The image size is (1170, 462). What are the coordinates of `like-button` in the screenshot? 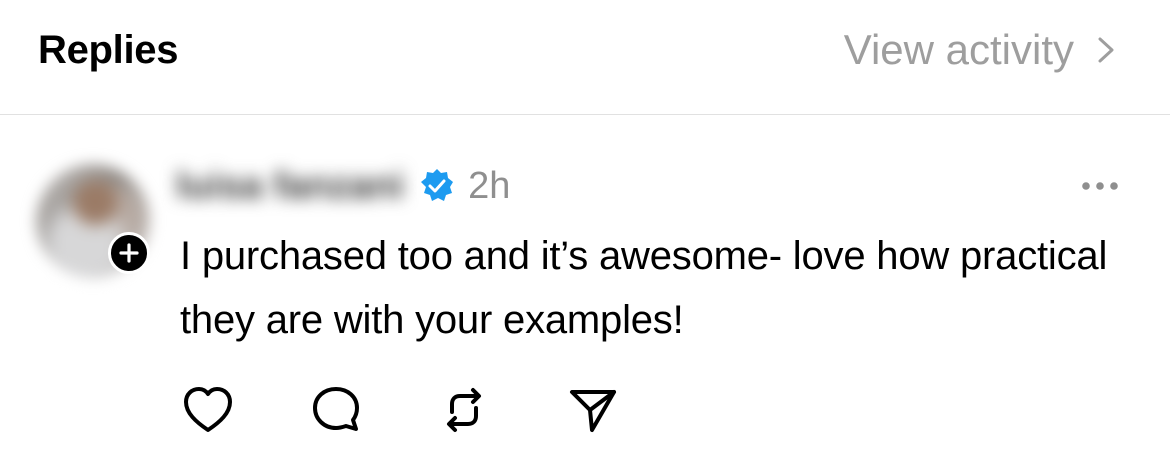 It's located at (208, 410).